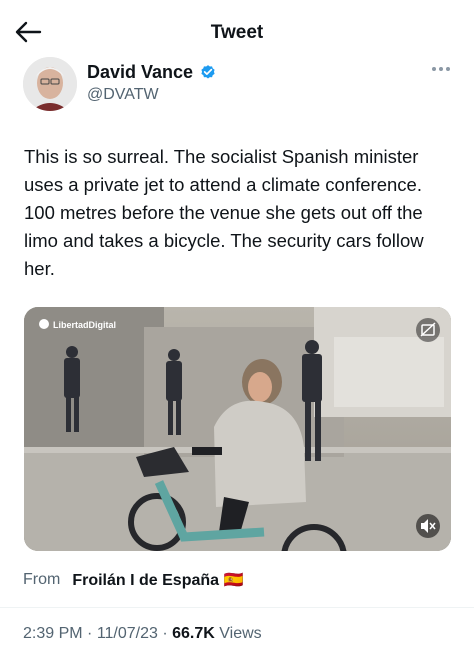 The image size is (474, 660). I want to click on more-icon, so click(441, 69).